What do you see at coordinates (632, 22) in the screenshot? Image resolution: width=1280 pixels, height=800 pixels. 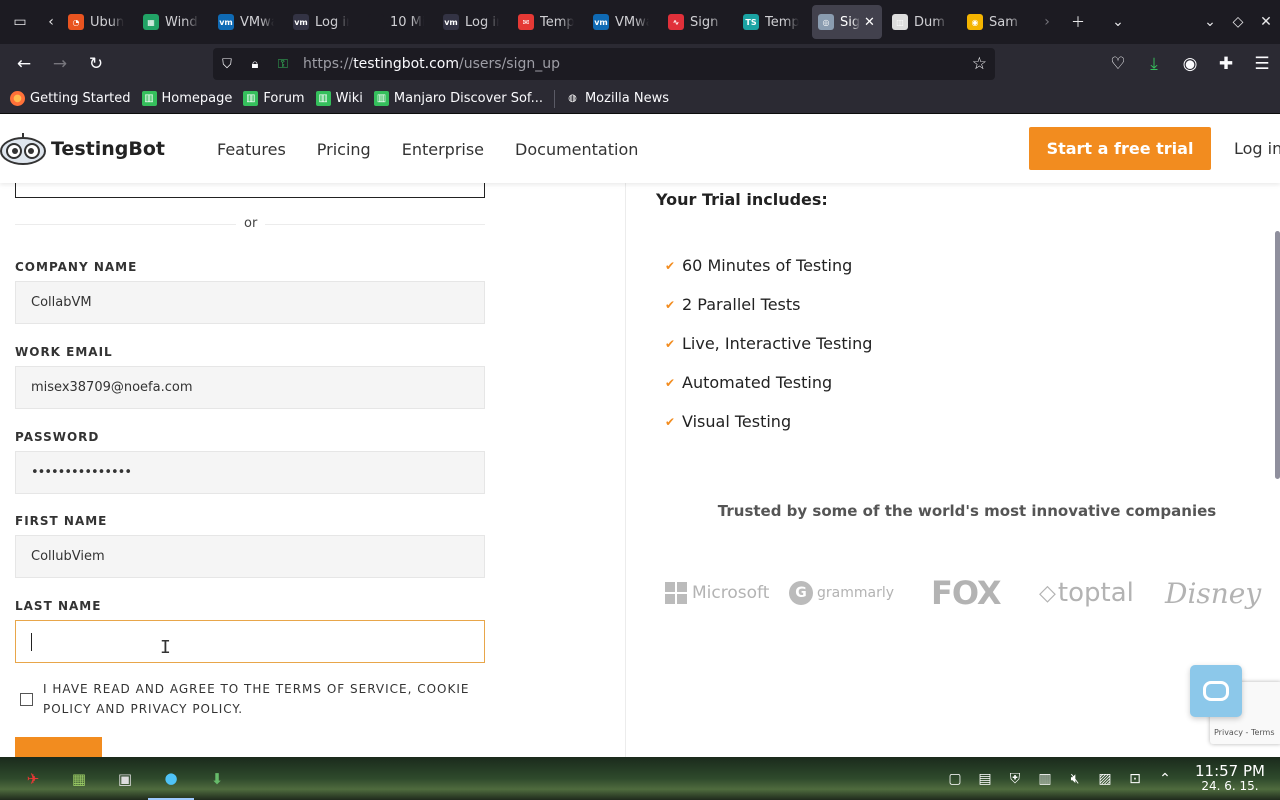 I see `tab-title: VMware` at bounding box center [632, 22].